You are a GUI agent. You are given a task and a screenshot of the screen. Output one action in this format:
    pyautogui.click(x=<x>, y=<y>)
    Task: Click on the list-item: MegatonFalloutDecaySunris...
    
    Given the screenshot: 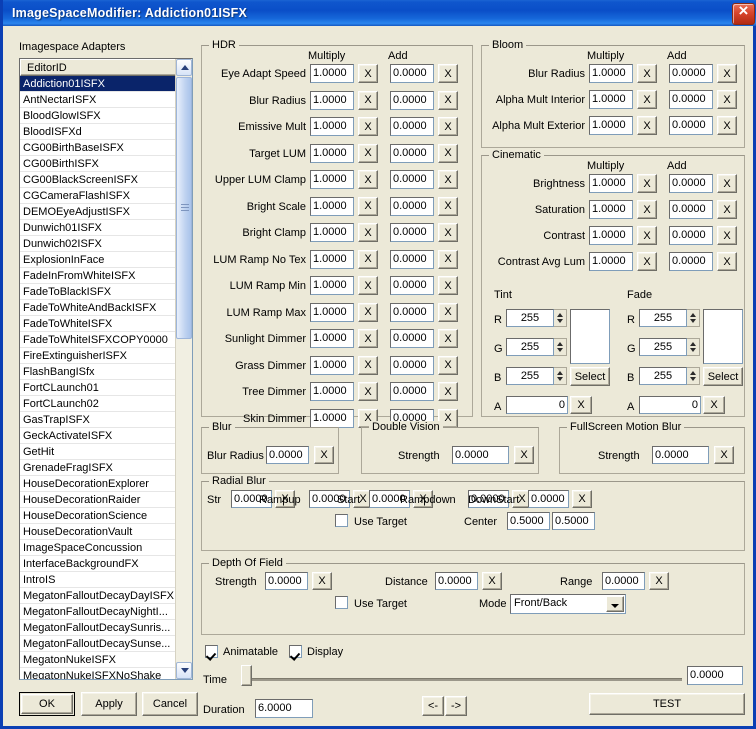 What is the action you would take?
    pyautogui.click(x=98, y=628)
    